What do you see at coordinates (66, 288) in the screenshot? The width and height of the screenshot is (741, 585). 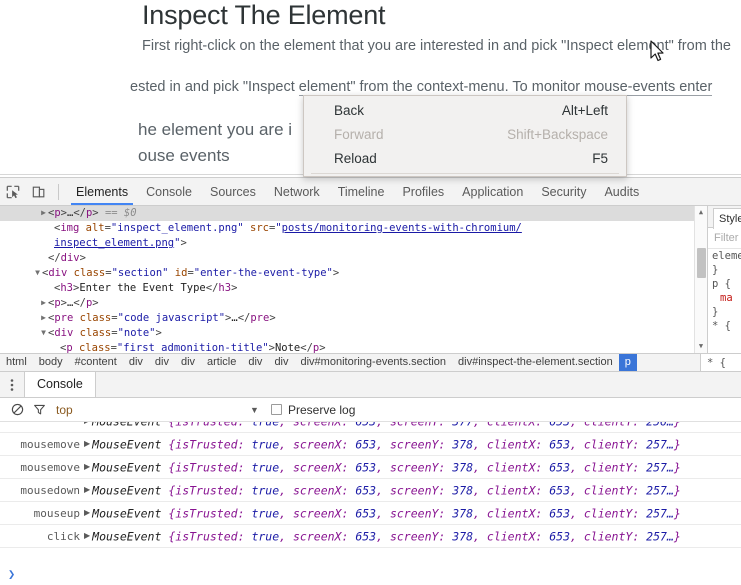 I see `dom-token-tag: h3` at bounding box center [66, 288].